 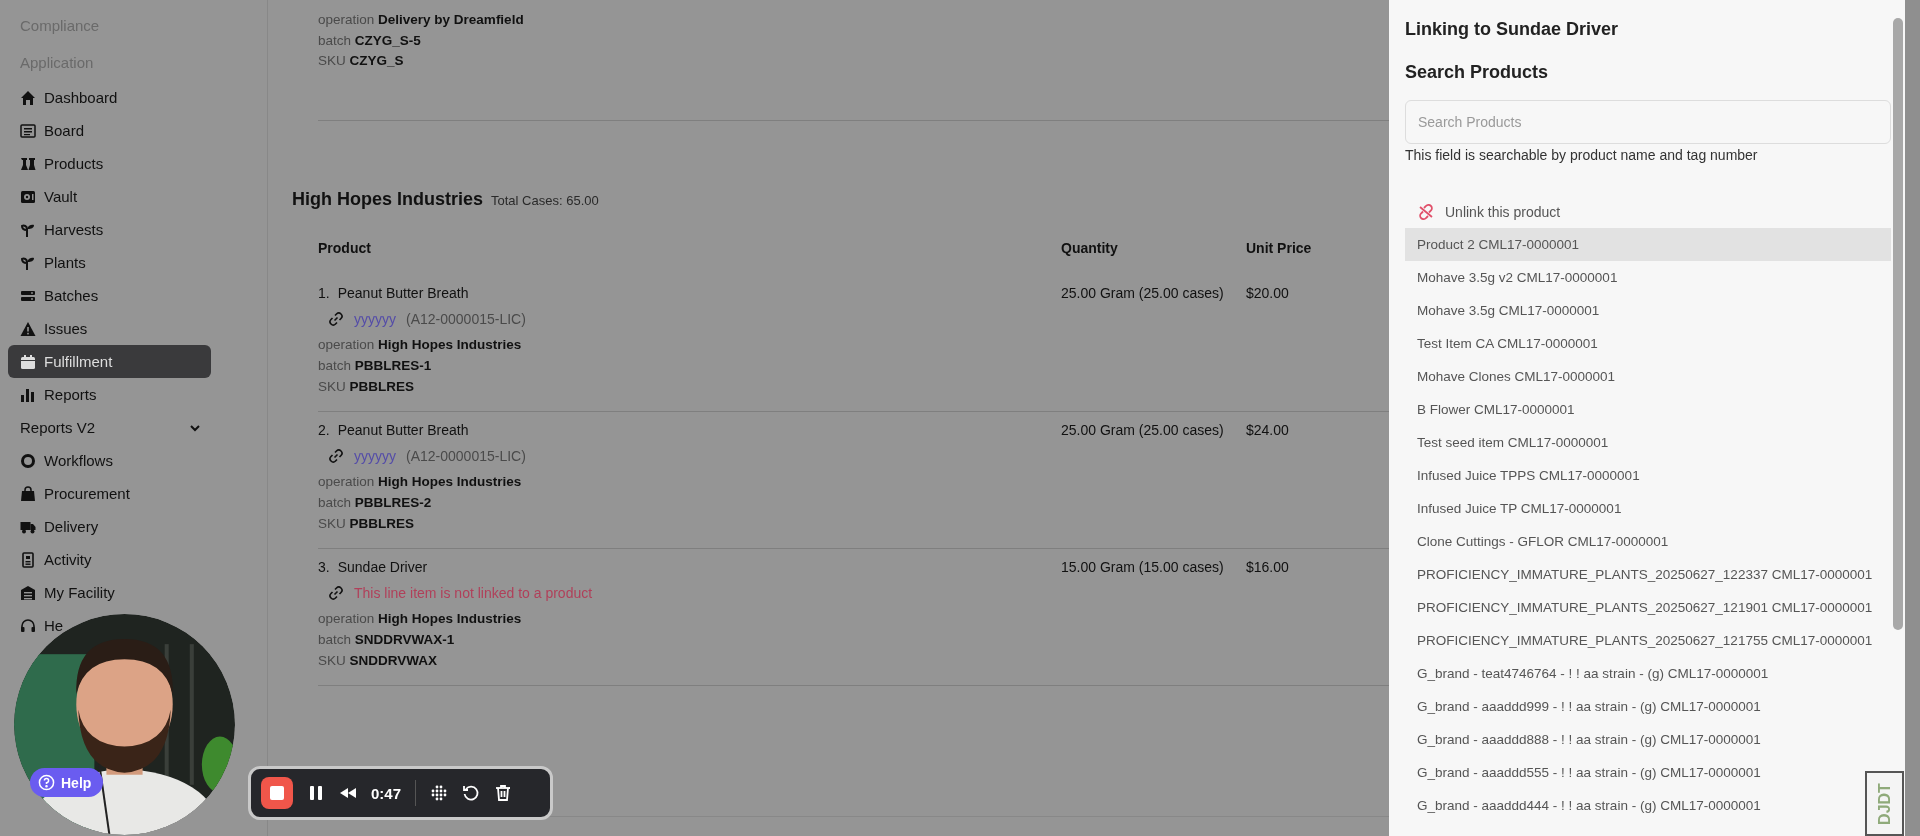 I want to click on trash-icon, so click(x=503, y=793).